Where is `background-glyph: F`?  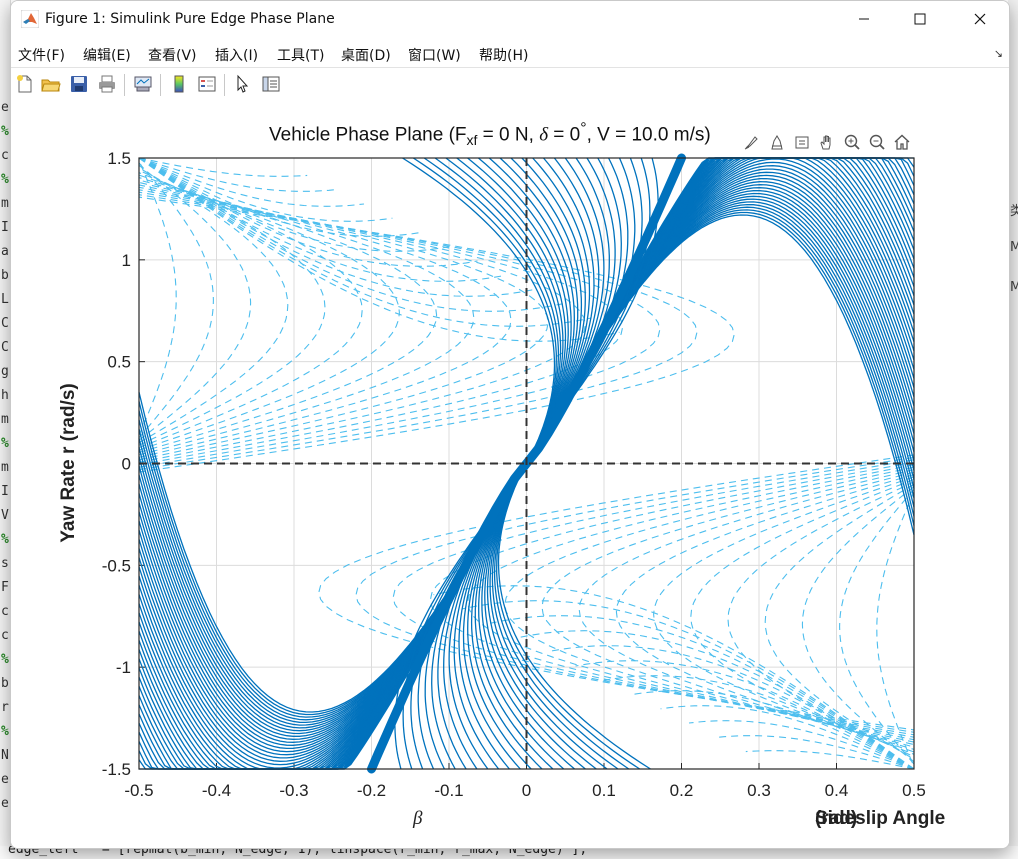
background-glyph: F is located at coordinates (5, 587).